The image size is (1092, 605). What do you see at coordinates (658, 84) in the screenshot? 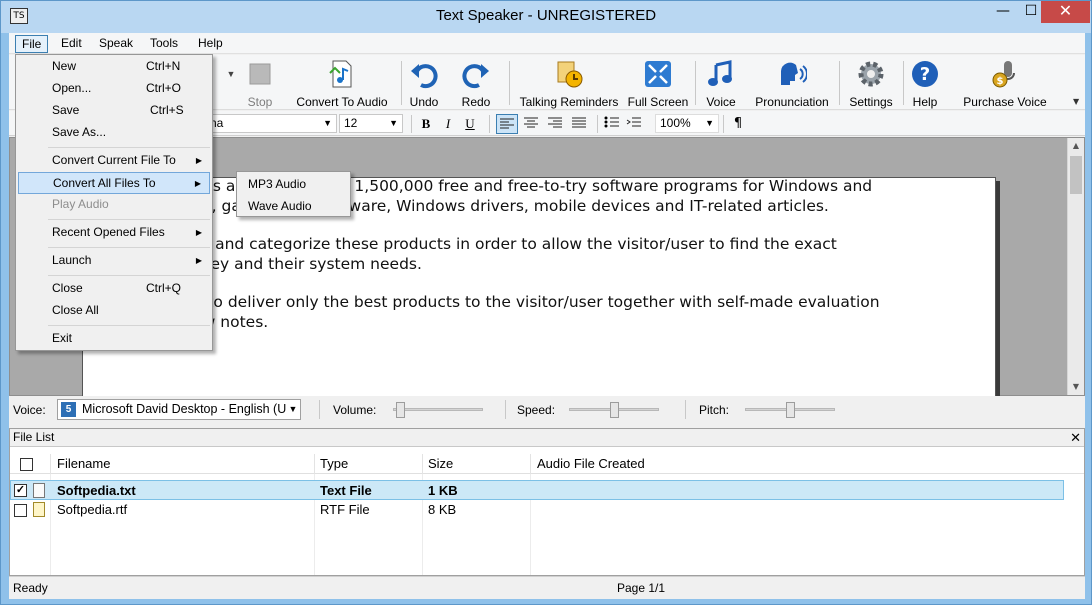
I see `full-screen-button: Full Screen` at bounding box center [658, 84].